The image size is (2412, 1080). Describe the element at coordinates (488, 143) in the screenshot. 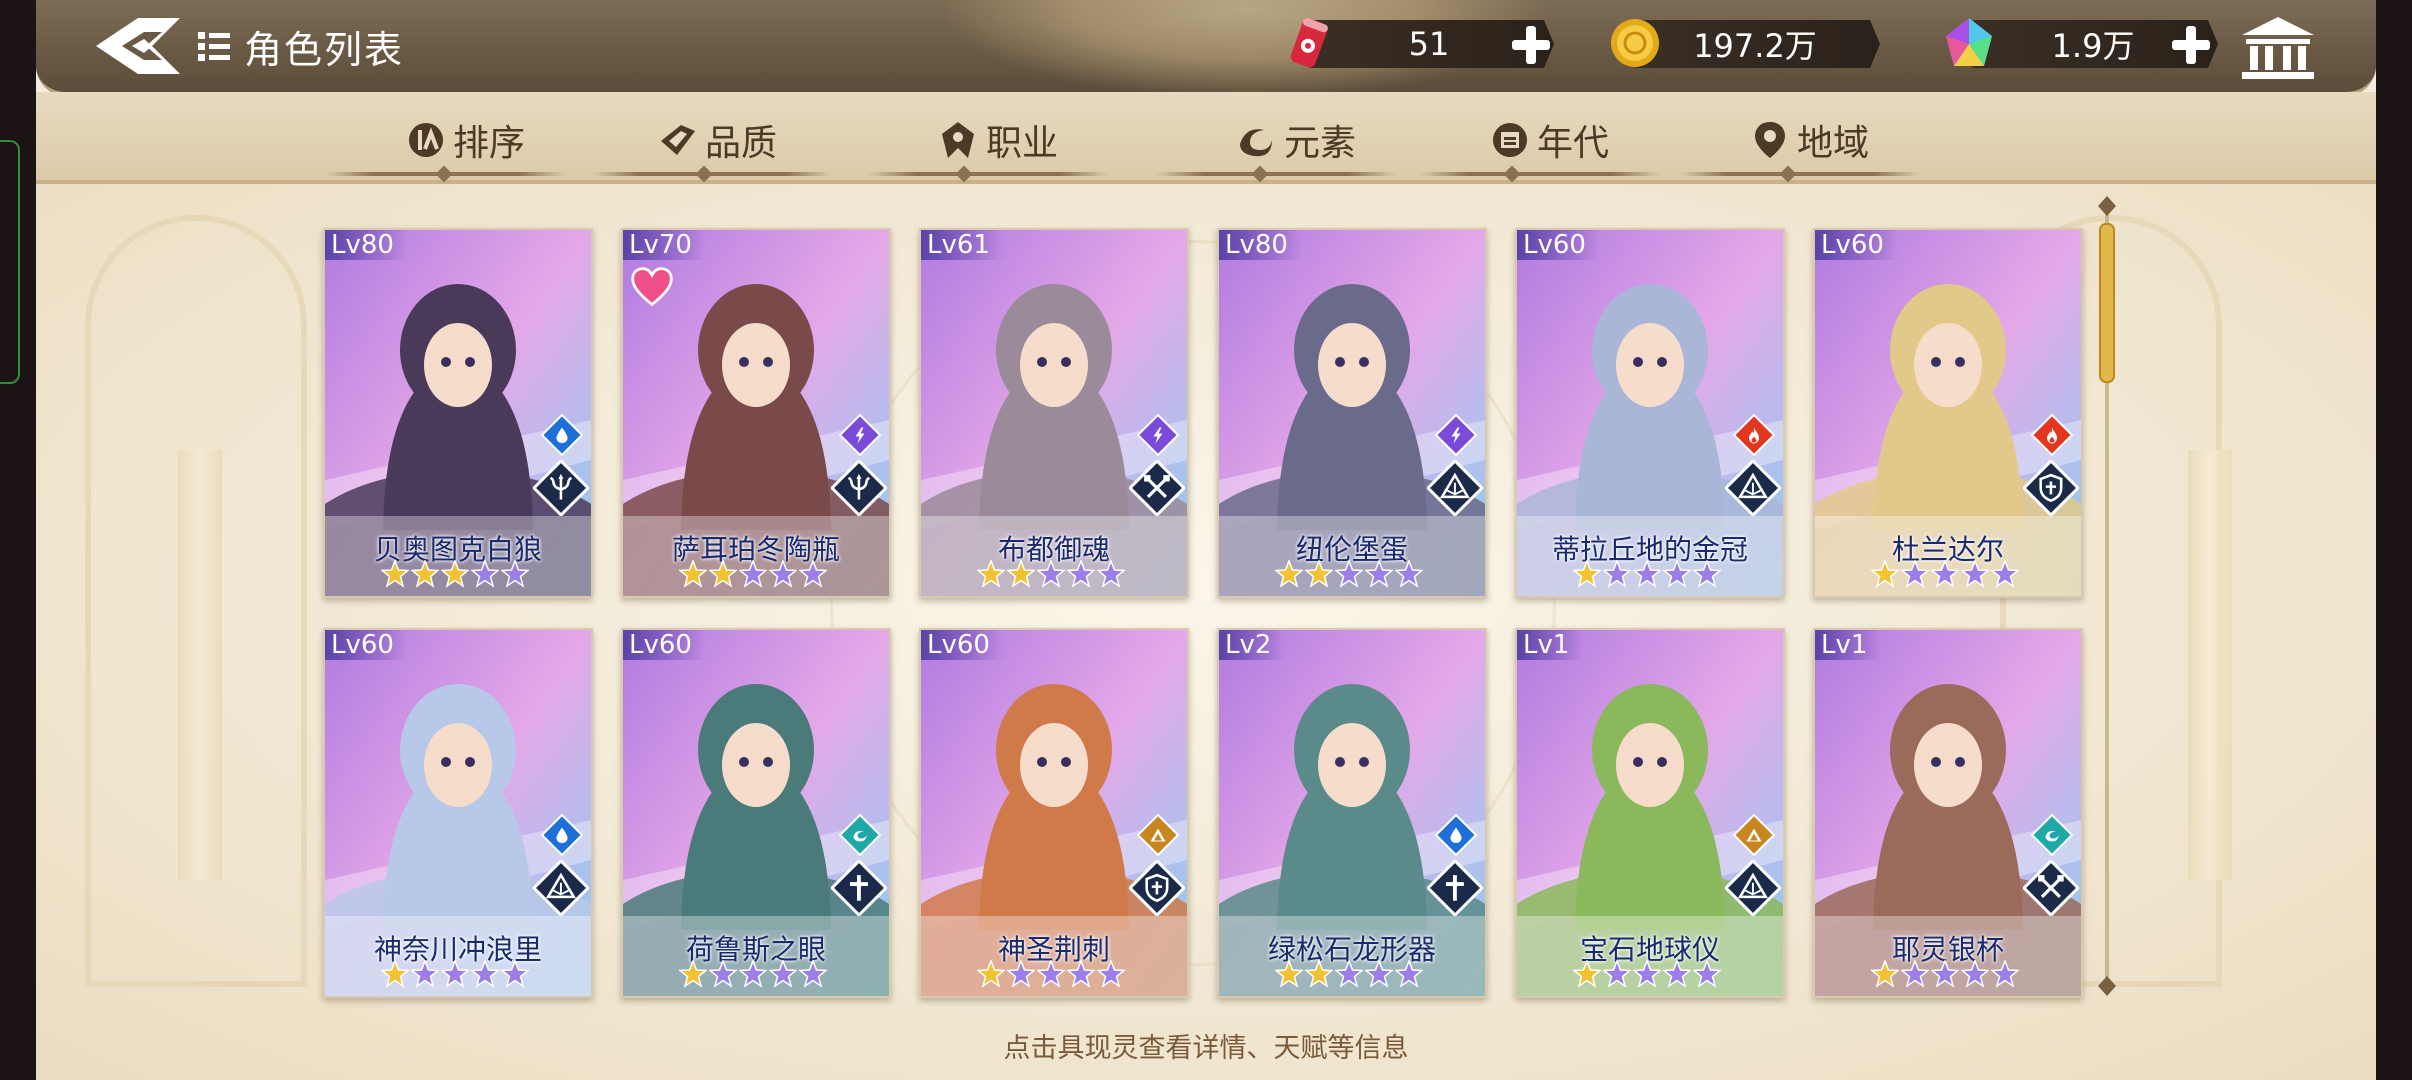

I see `tab-label: 排序` at that location.